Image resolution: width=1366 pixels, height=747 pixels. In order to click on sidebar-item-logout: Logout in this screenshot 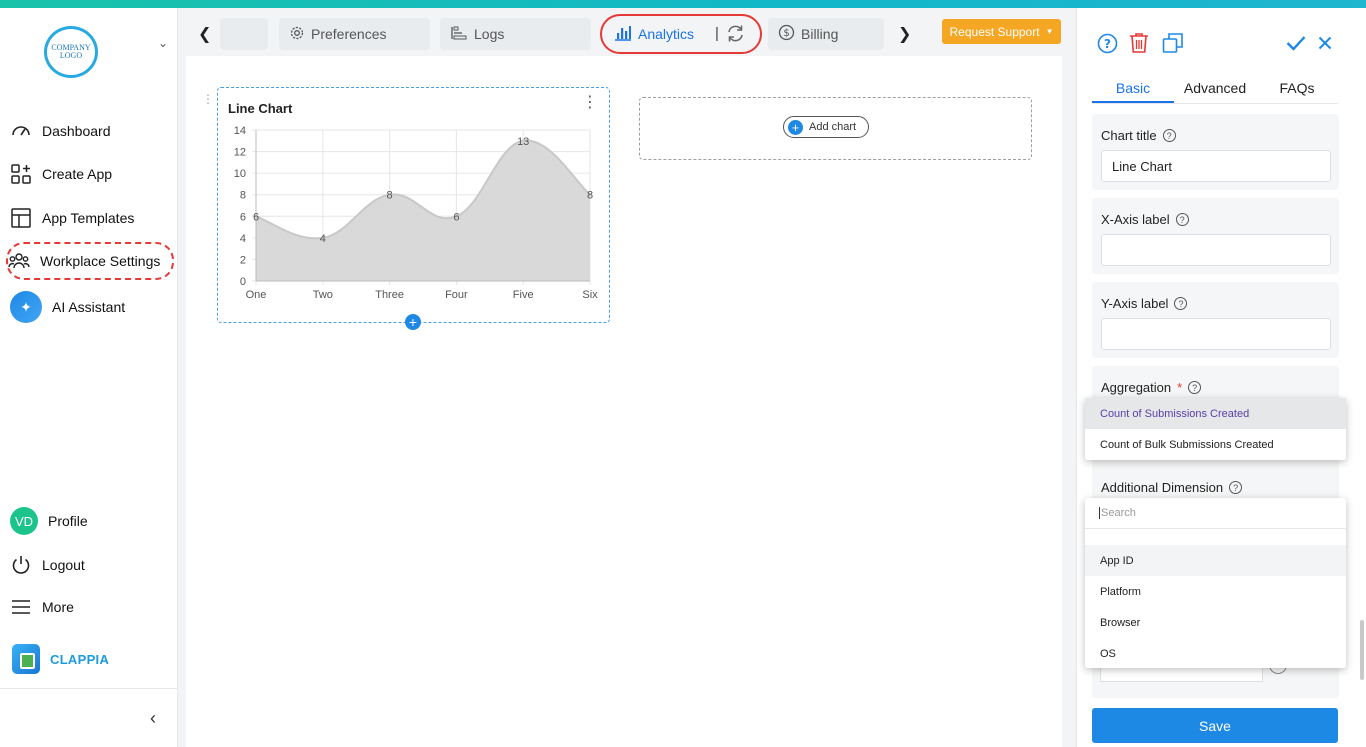, I will do `click(47, 565)`.